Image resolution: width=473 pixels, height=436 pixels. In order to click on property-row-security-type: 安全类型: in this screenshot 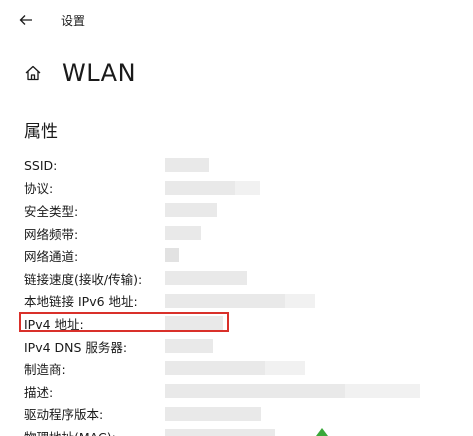, I will do `click(244, 210)`.